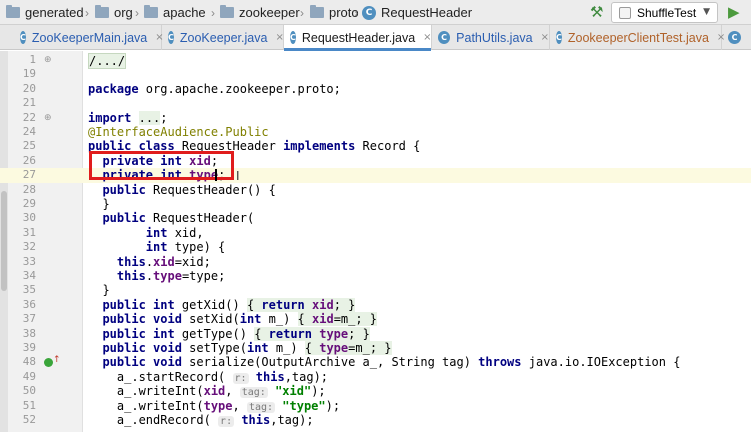  I want to click on line-number: 22, so click(29, 117).